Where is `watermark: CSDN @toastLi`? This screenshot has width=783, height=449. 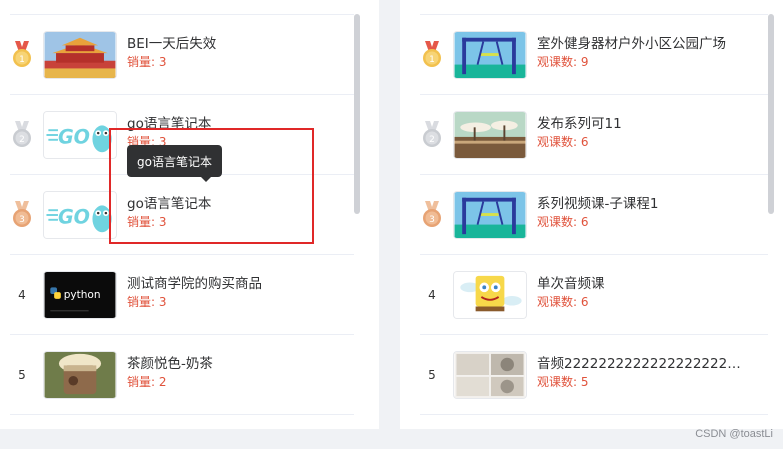 watermark: CSDN @toastLi is located at coordinates (734, 434).